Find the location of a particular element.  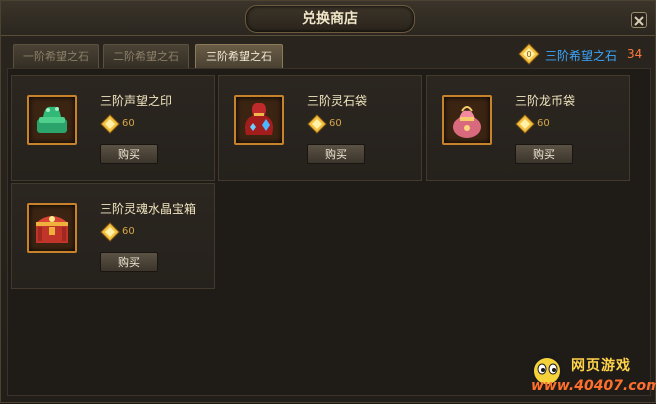

svg-text: 0 is located at coordinates (528, 54).